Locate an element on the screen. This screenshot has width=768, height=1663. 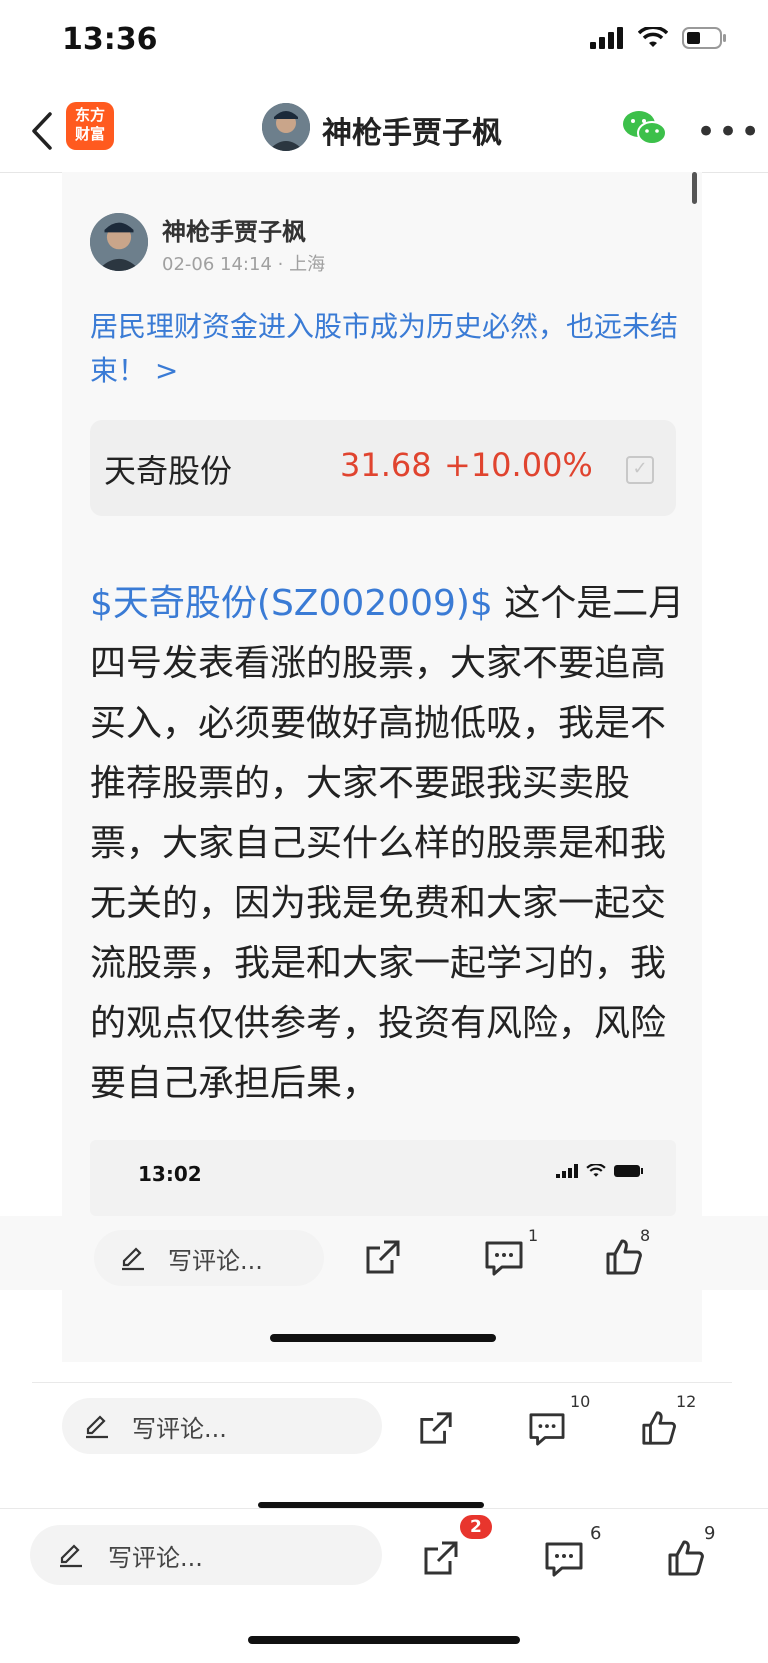
stock-link: $天奇股份(SZ002009)$ is located at coordinates (291, 603).